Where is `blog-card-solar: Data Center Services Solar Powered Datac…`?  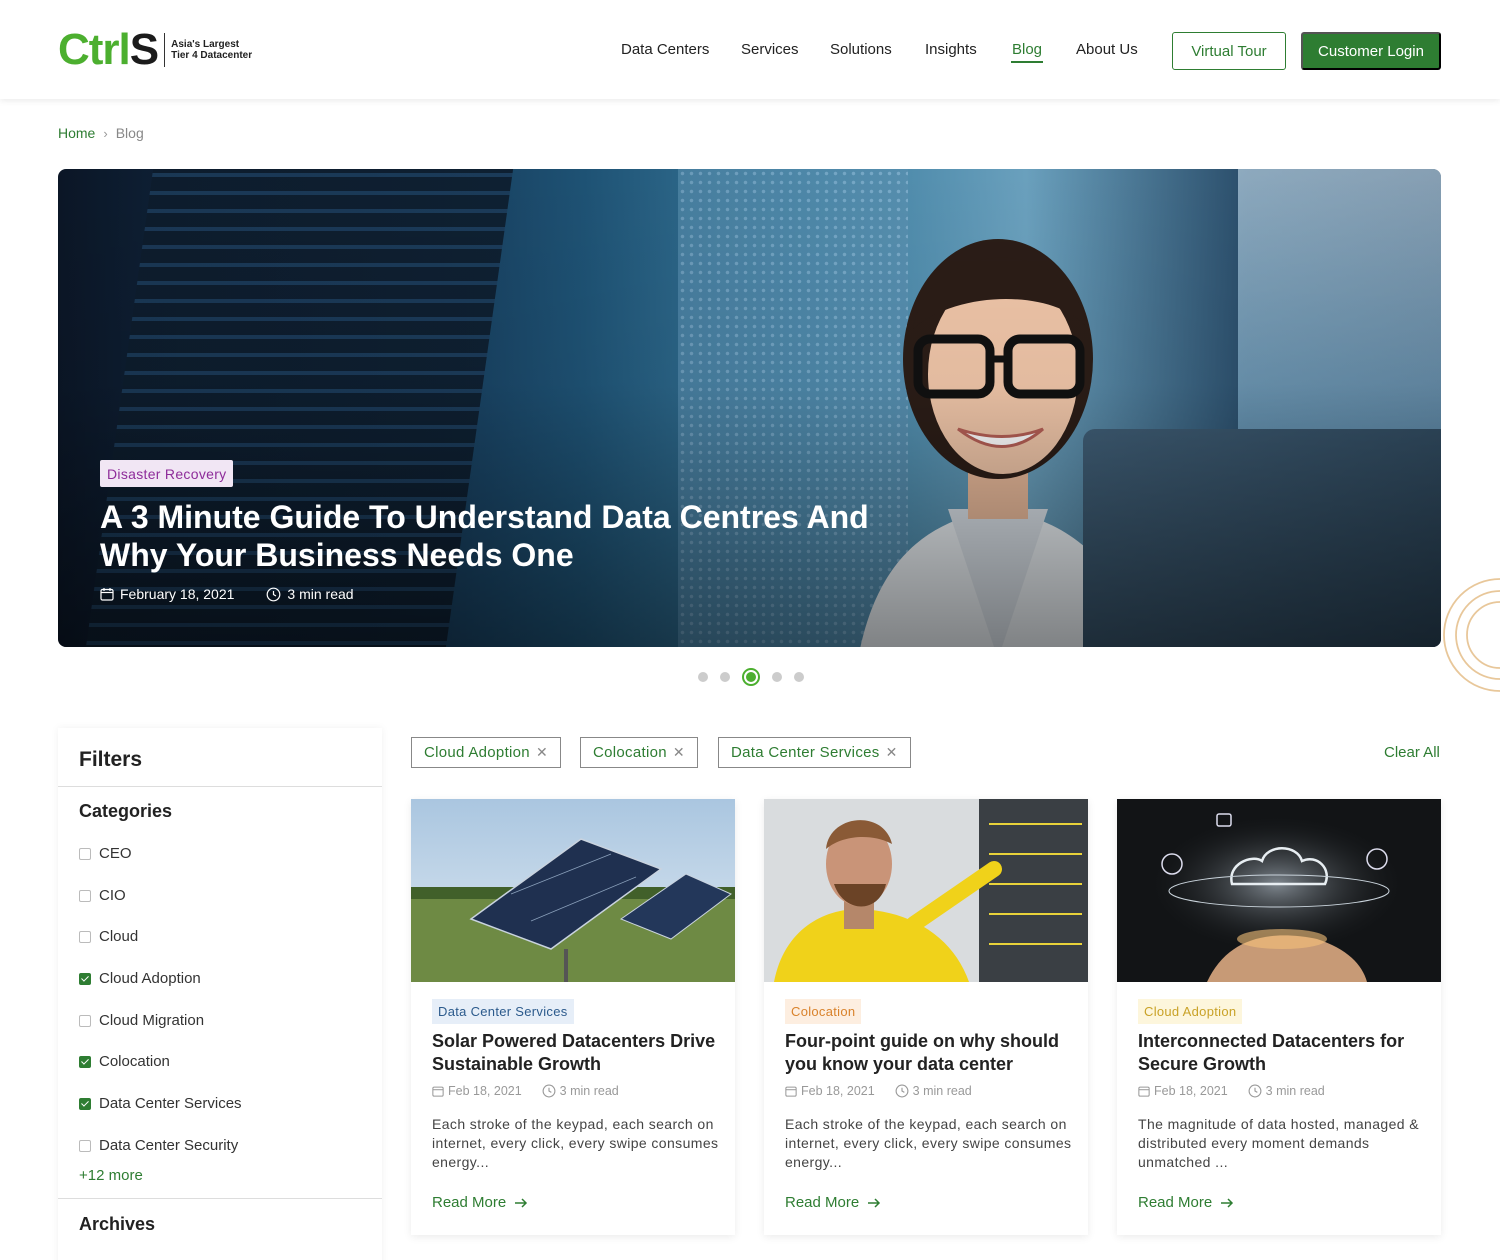
blog-card-solar: Data Center Services Solar Powered Datac… is located at coordinates (573, 1017).